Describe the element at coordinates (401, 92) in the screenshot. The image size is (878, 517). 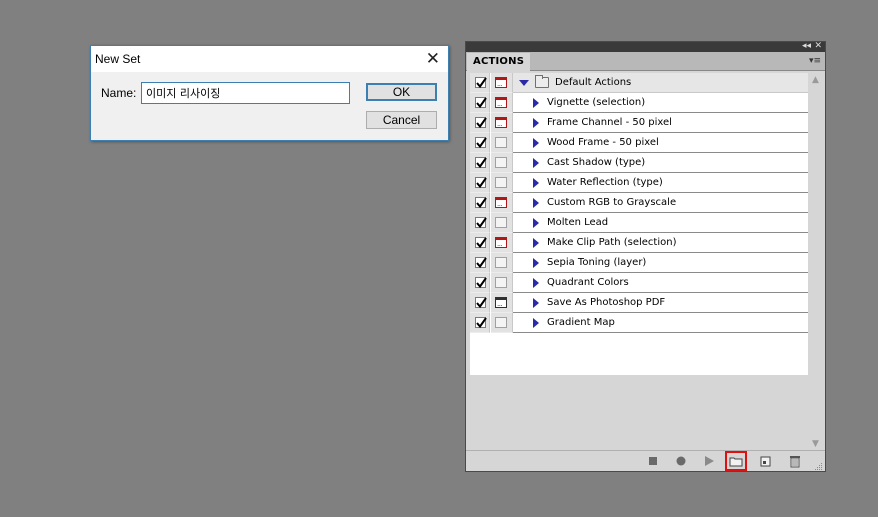
I see `ok-button: OK` at that location.